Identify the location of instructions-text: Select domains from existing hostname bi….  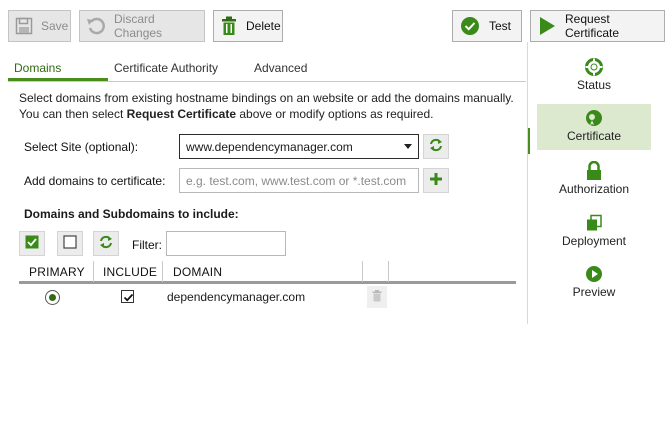
(271, 106).